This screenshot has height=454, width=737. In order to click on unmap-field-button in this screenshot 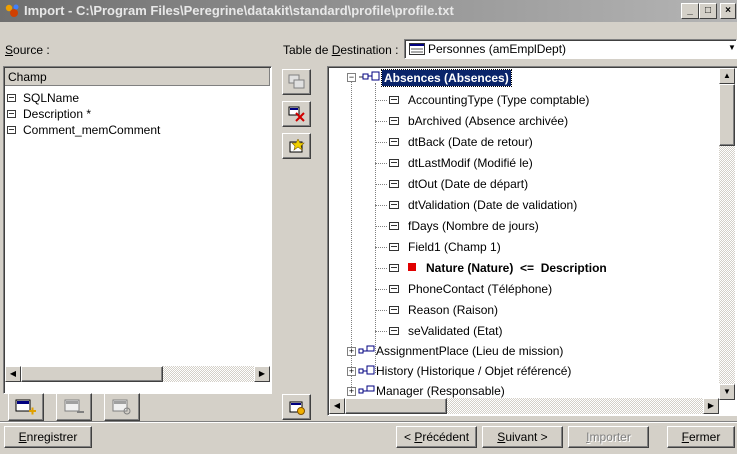, I will do `click(296, 114)`.